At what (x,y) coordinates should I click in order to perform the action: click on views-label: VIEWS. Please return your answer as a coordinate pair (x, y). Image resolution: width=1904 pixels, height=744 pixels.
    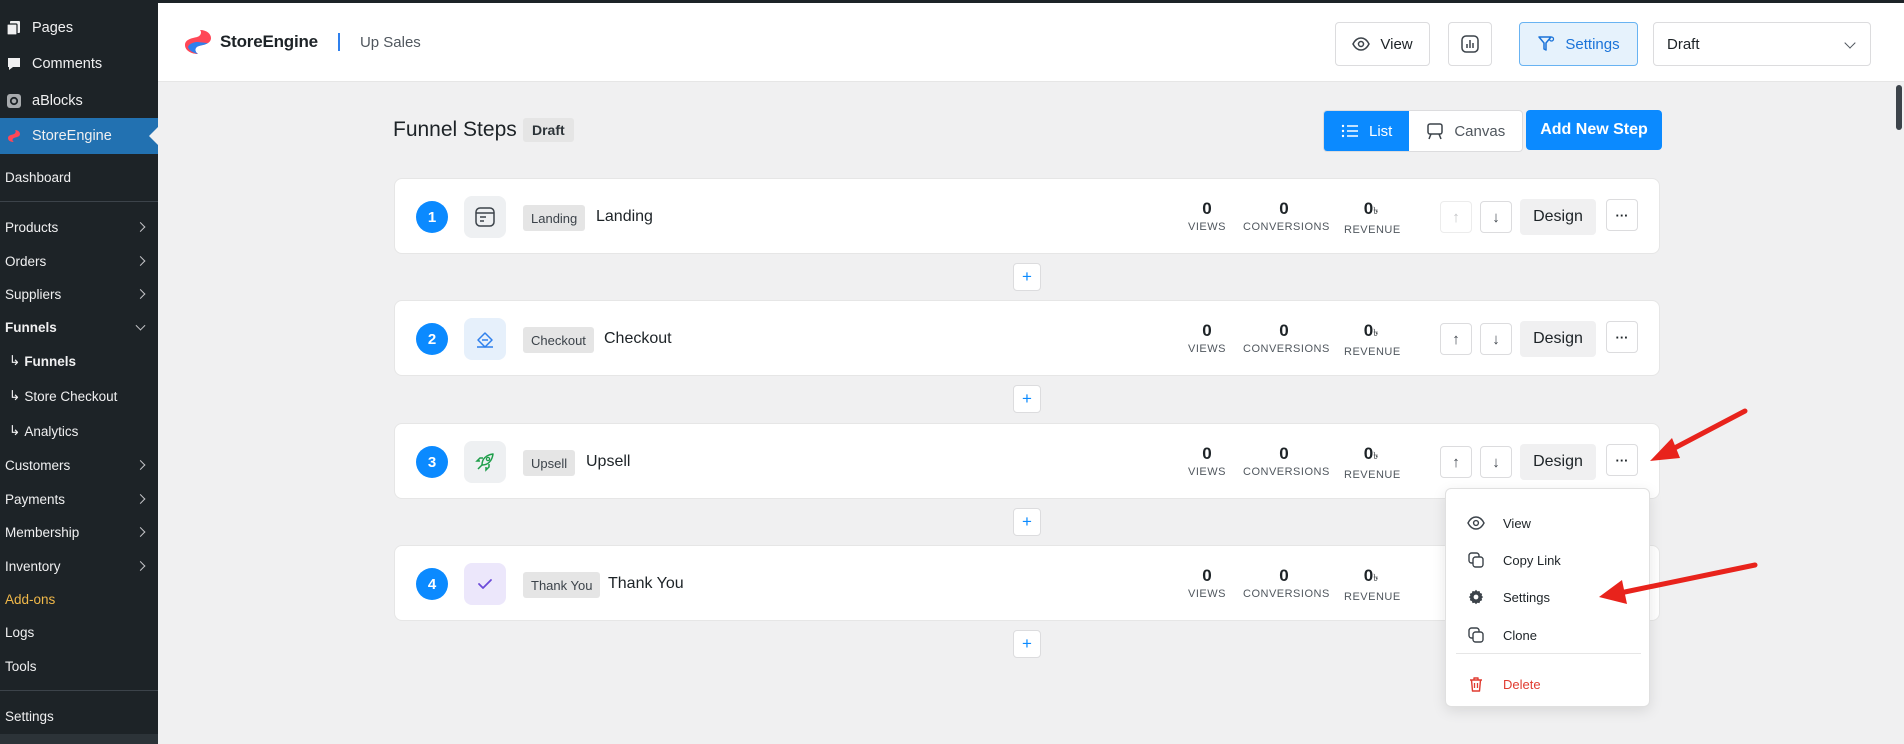
    Looking at the image, I should click on (1207, 349).